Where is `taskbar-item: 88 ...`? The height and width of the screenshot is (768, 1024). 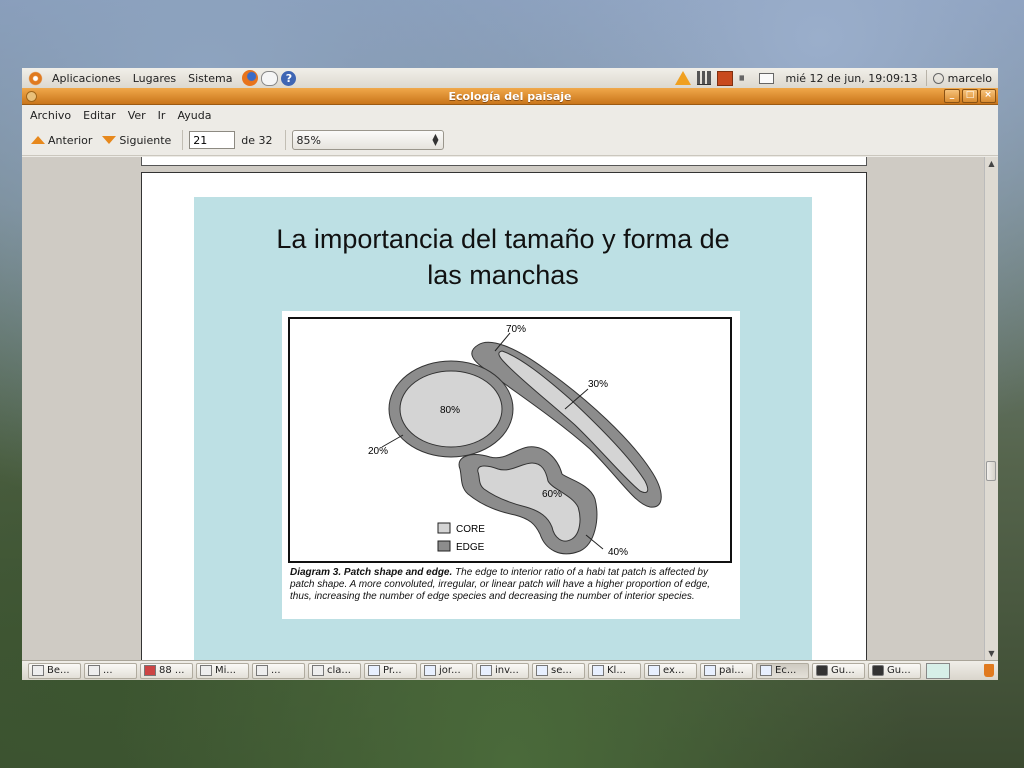
taskbar-item: 88 ... is located at coordinates (166, 670).